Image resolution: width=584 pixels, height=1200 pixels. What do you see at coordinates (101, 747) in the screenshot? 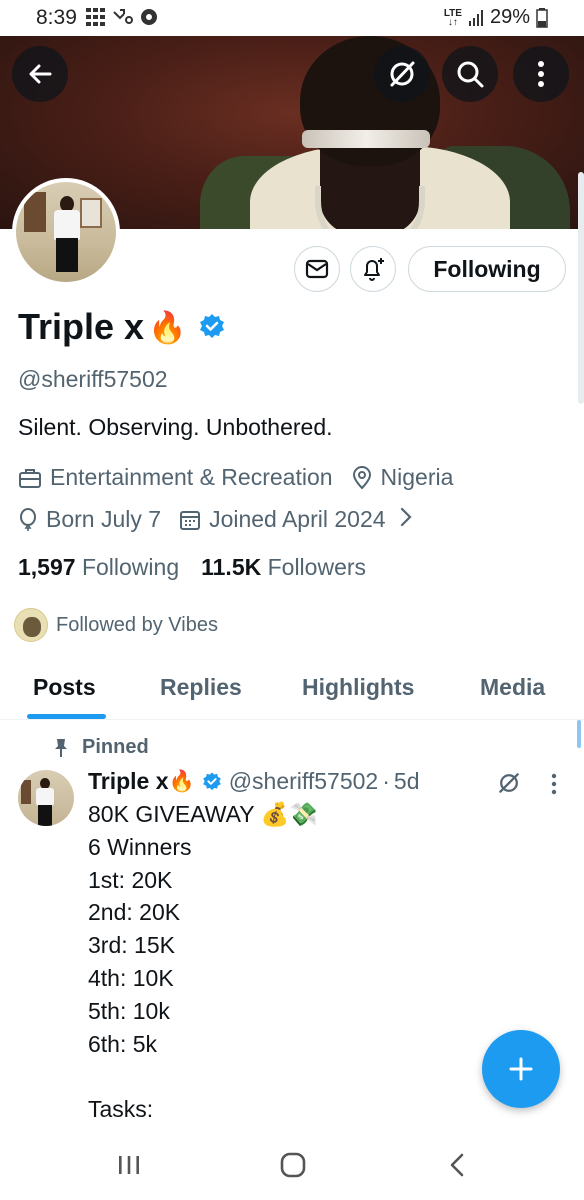
I see `pinned-label: Pinned` at bounding box center [101, 747].